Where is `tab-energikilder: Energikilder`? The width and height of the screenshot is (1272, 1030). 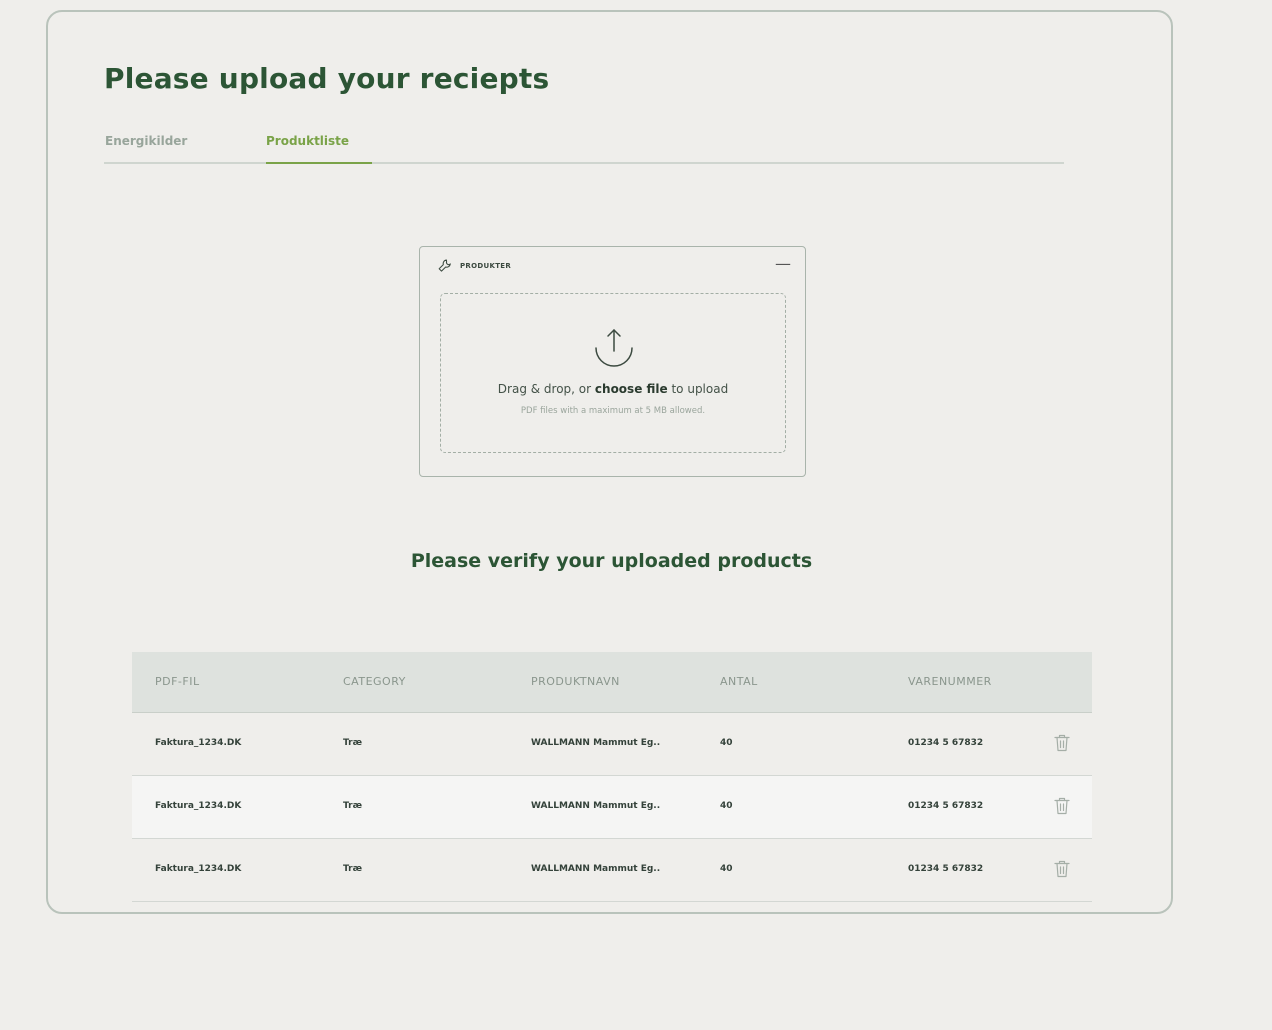
tab-energikilder: Energikilder is located at coordinates (146, 141).